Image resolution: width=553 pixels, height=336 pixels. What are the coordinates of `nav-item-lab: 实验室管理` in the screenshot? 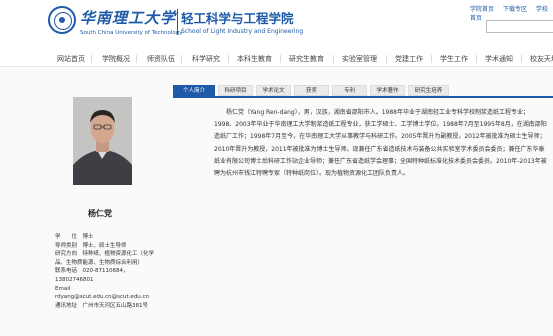 It's located at (359, 59).